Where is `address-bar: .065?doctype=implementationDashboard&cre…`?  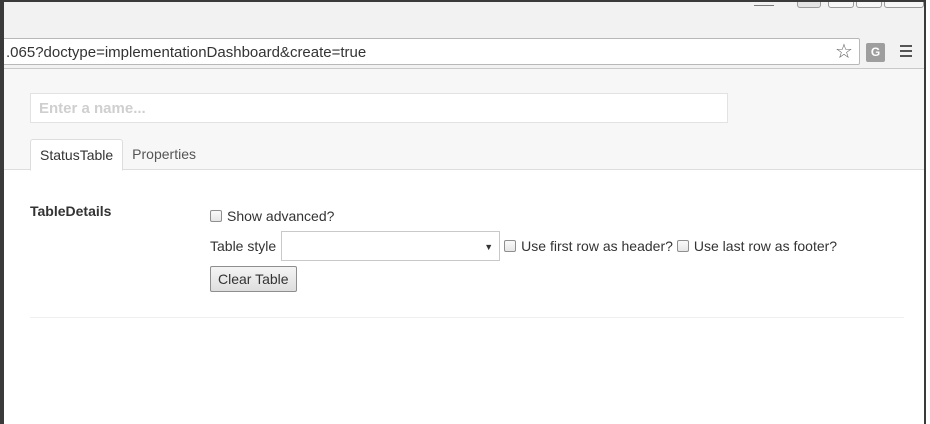 address-bar: .065?doctype=implementationDashboard&cre… is located at coordinates (432, 51).